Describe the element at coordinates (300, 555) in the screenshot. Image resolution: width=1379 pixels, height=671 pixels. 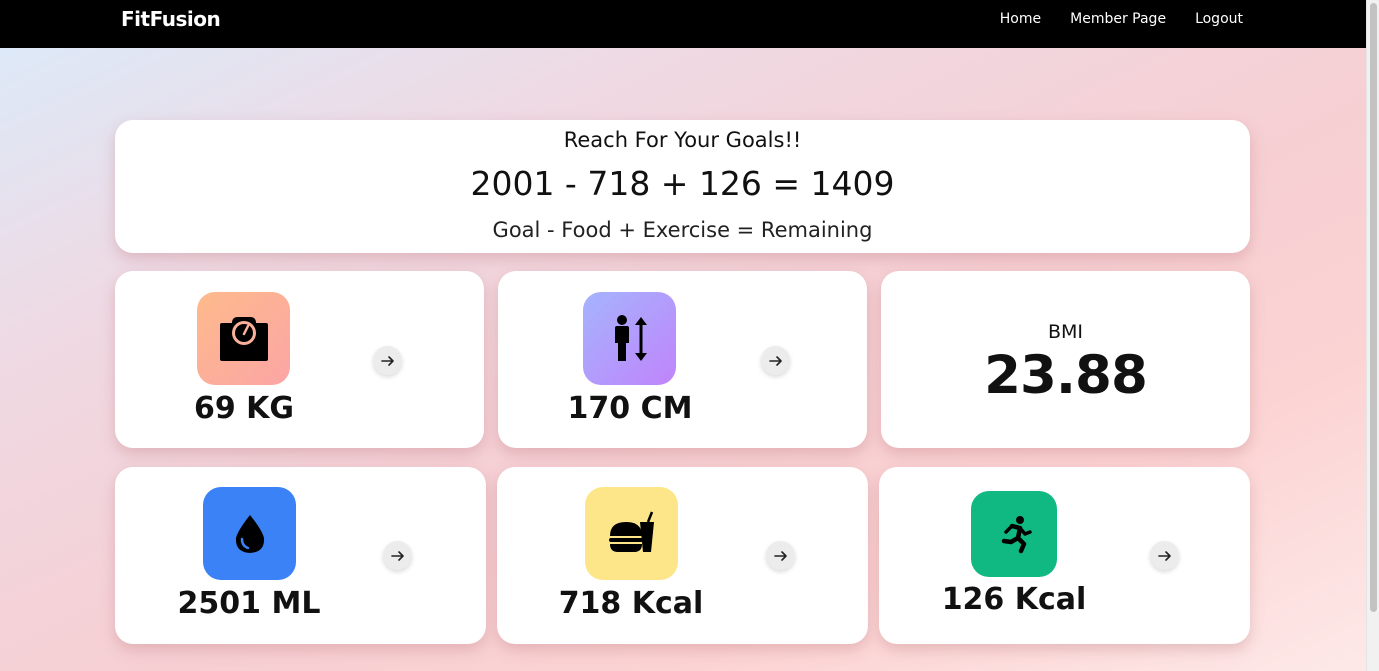
I see `water-card: 2501 ML` at that location.